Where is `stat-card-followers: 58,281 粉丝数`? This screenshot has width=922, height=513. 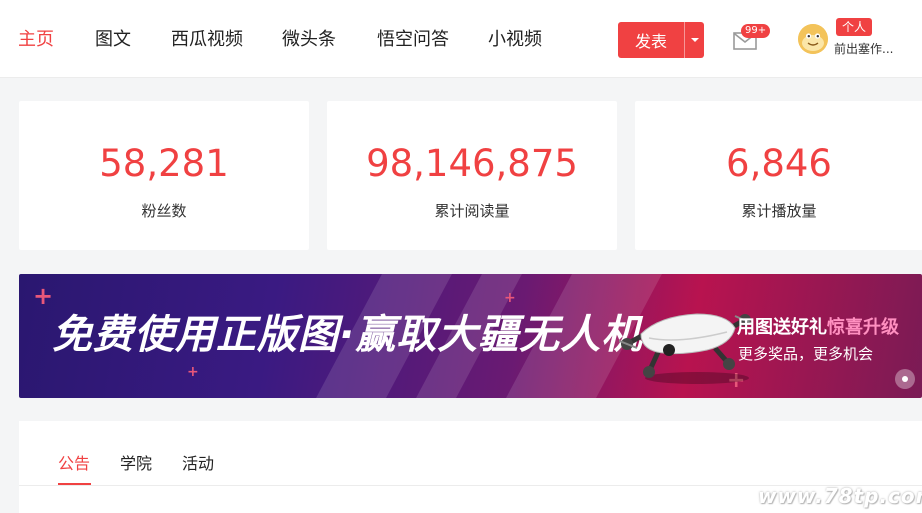
stat-card-followers: 58,281 粉丝数 is located at coordinates (164, 175).